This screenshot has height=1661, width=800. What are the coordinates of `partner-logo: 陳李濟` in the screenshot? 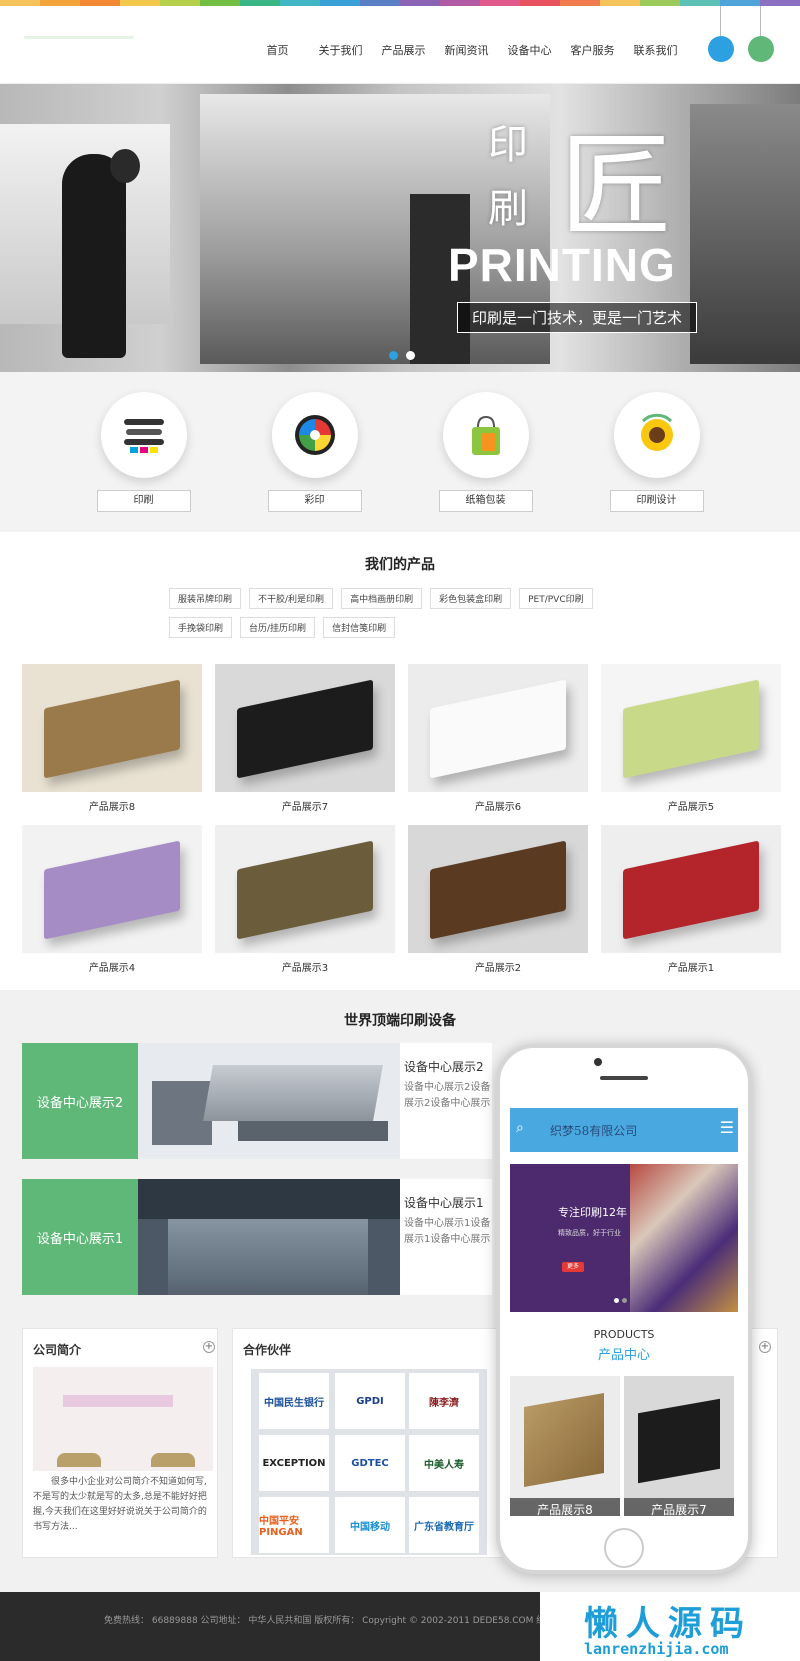 It's located at (444, 1401).